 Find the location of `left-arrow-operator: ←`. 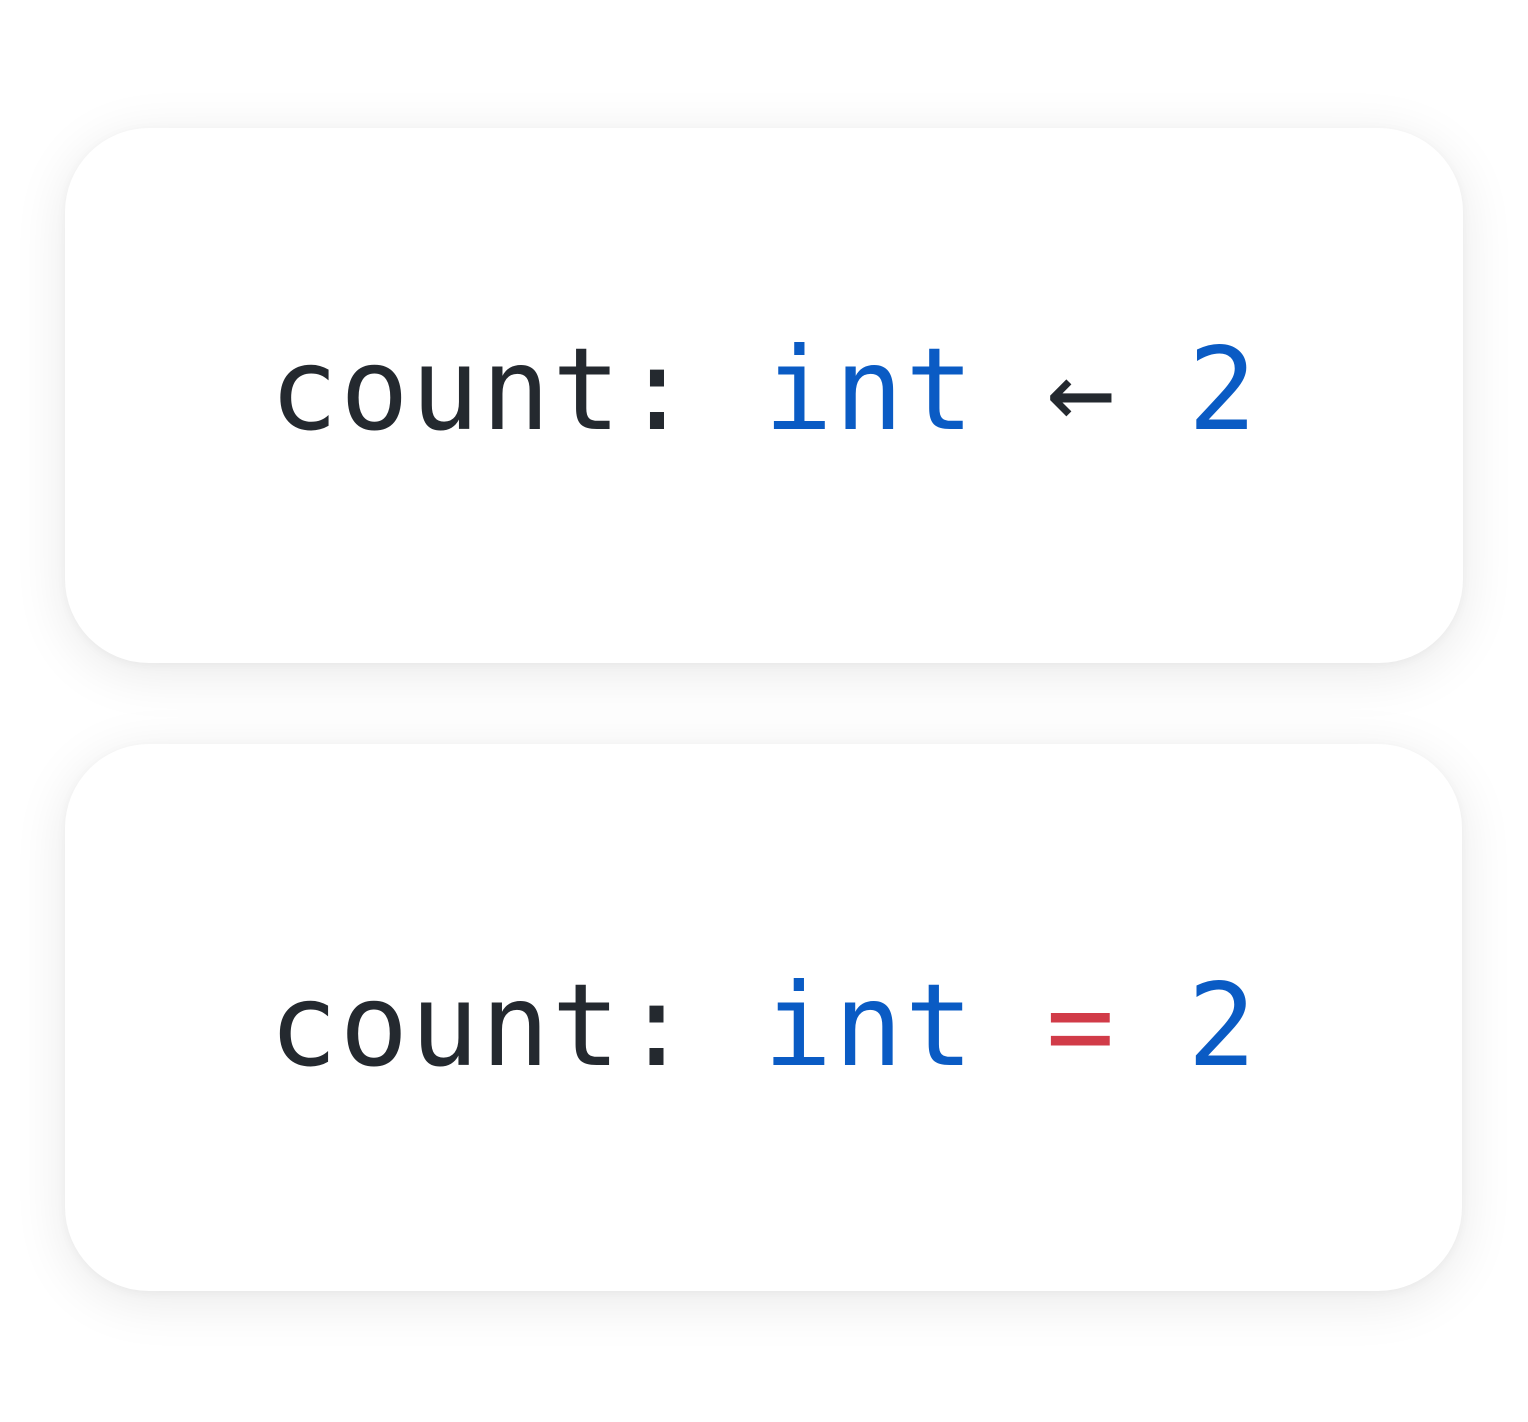

left-arrow-operator: ← is located at coordinates (1082, 389).